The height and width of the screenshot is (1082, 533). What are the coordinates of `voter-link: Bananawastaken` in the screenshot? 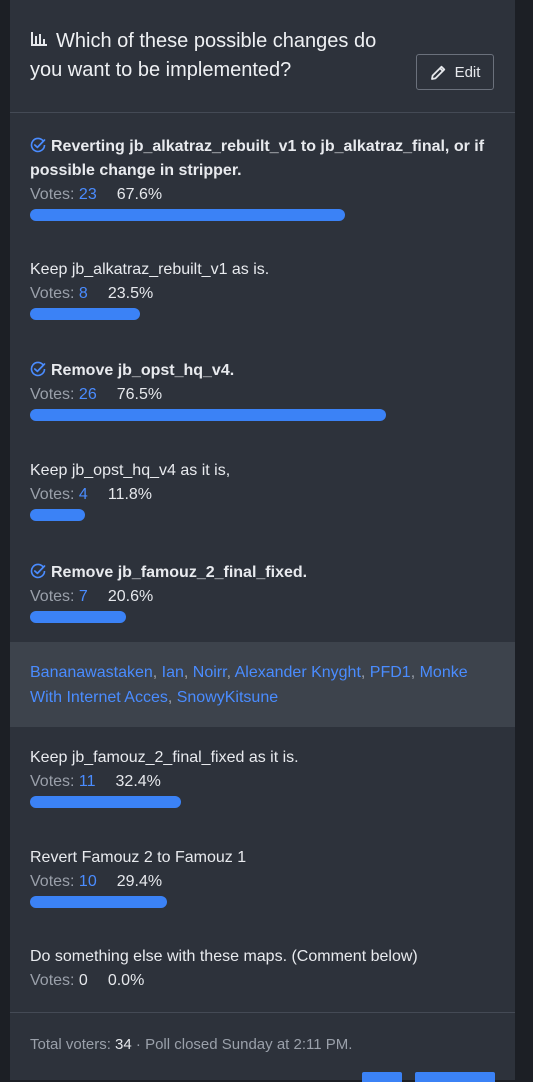 It's located at (91, 672).